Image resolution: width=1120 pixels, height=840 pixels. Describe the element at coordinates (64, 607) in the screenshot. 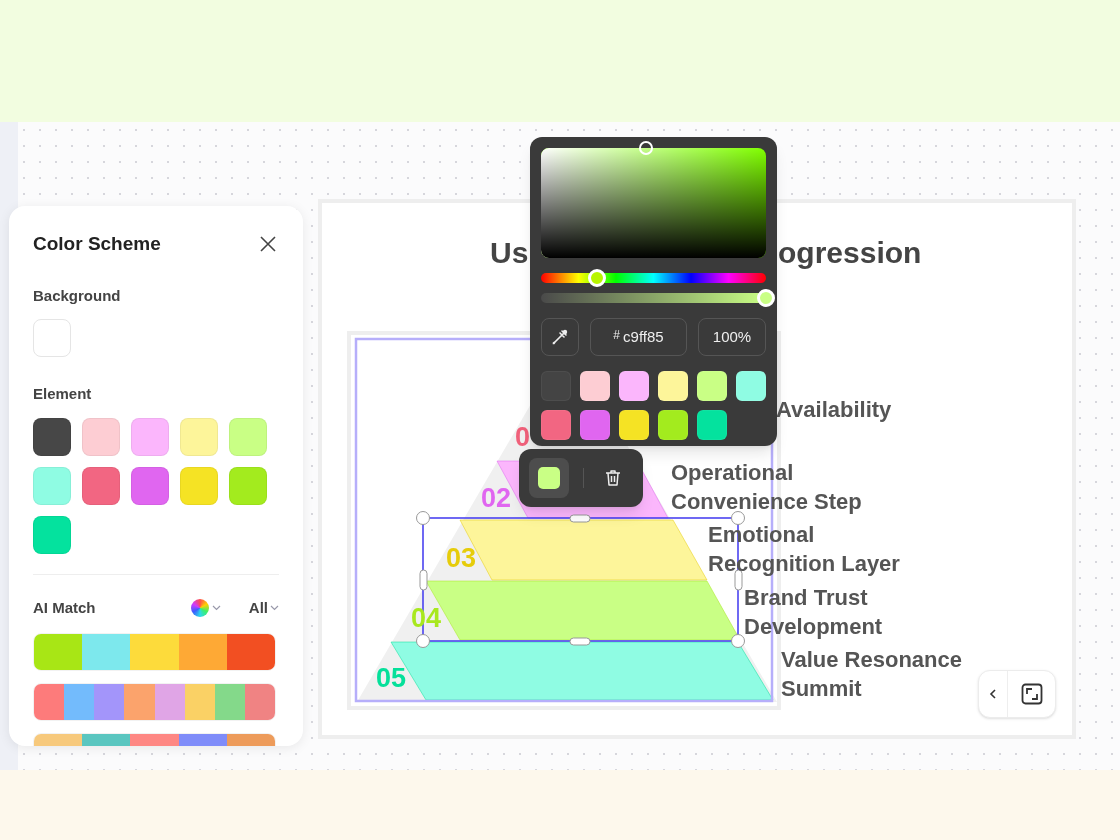

I see `section-label: AI Match` at that location.